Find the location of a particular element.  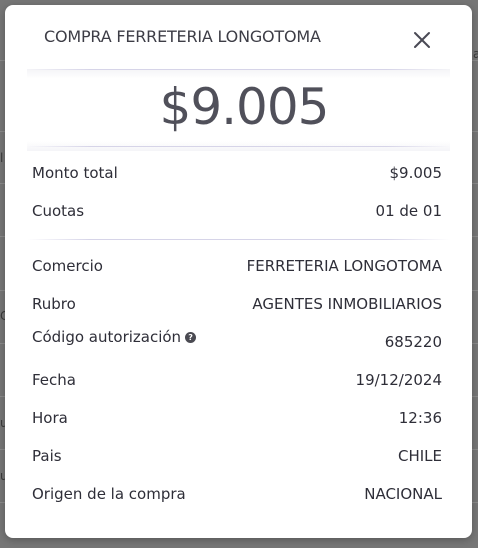

question-circle-icon: ? is located at coordinates (191, 337).